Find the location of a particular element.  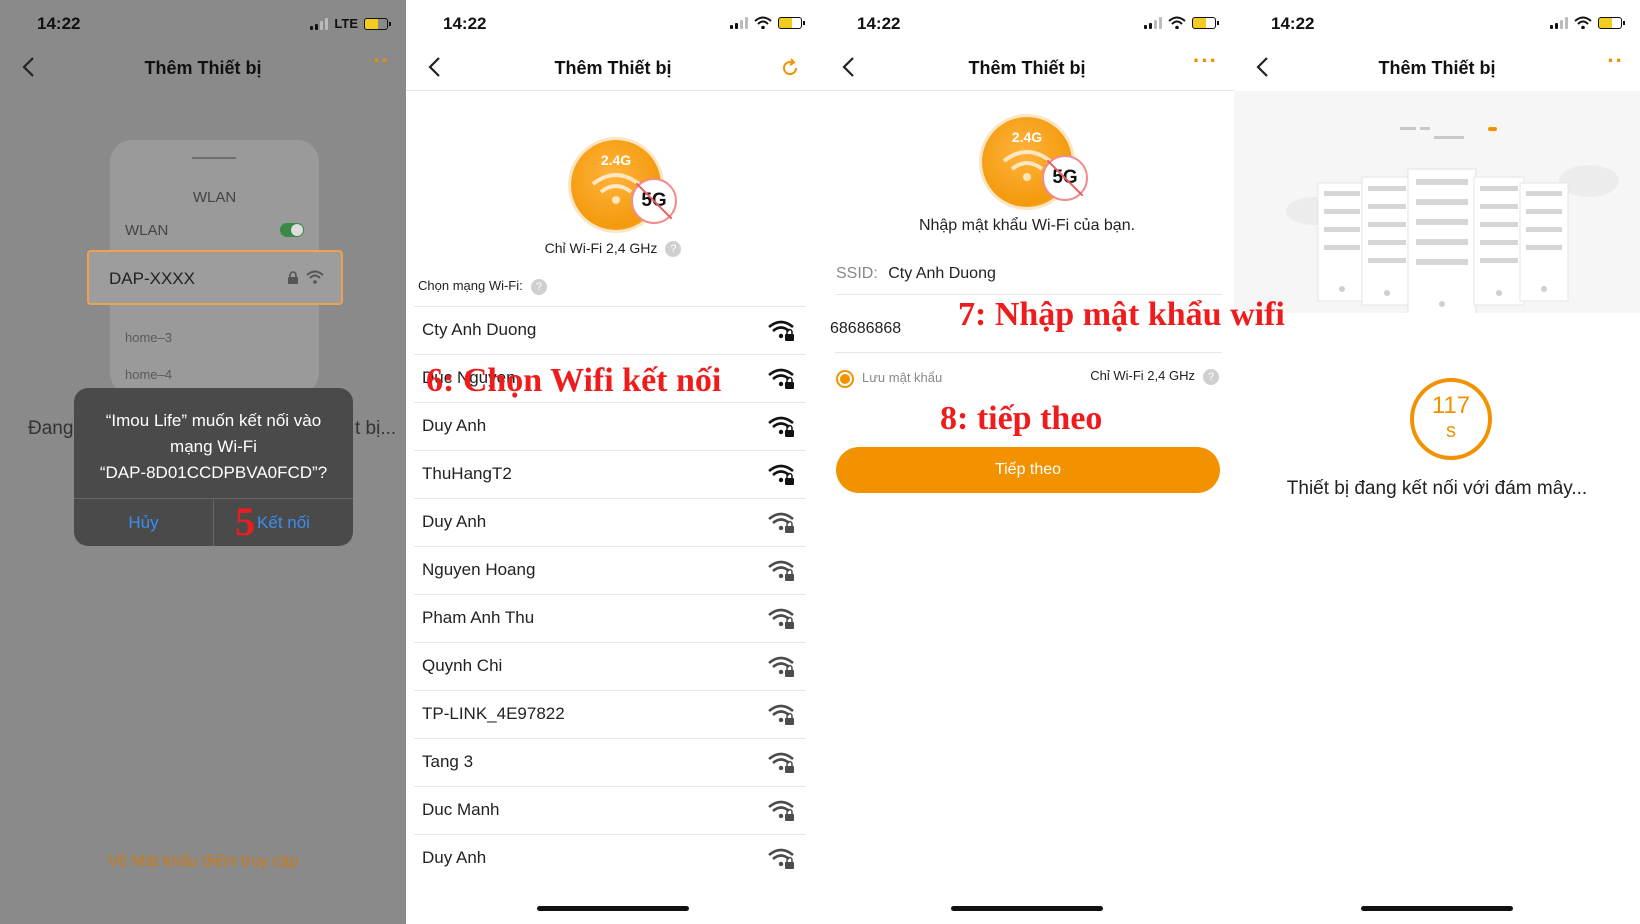

wifi-network-row: Quynh Chi is located at coordinates (610, 666).